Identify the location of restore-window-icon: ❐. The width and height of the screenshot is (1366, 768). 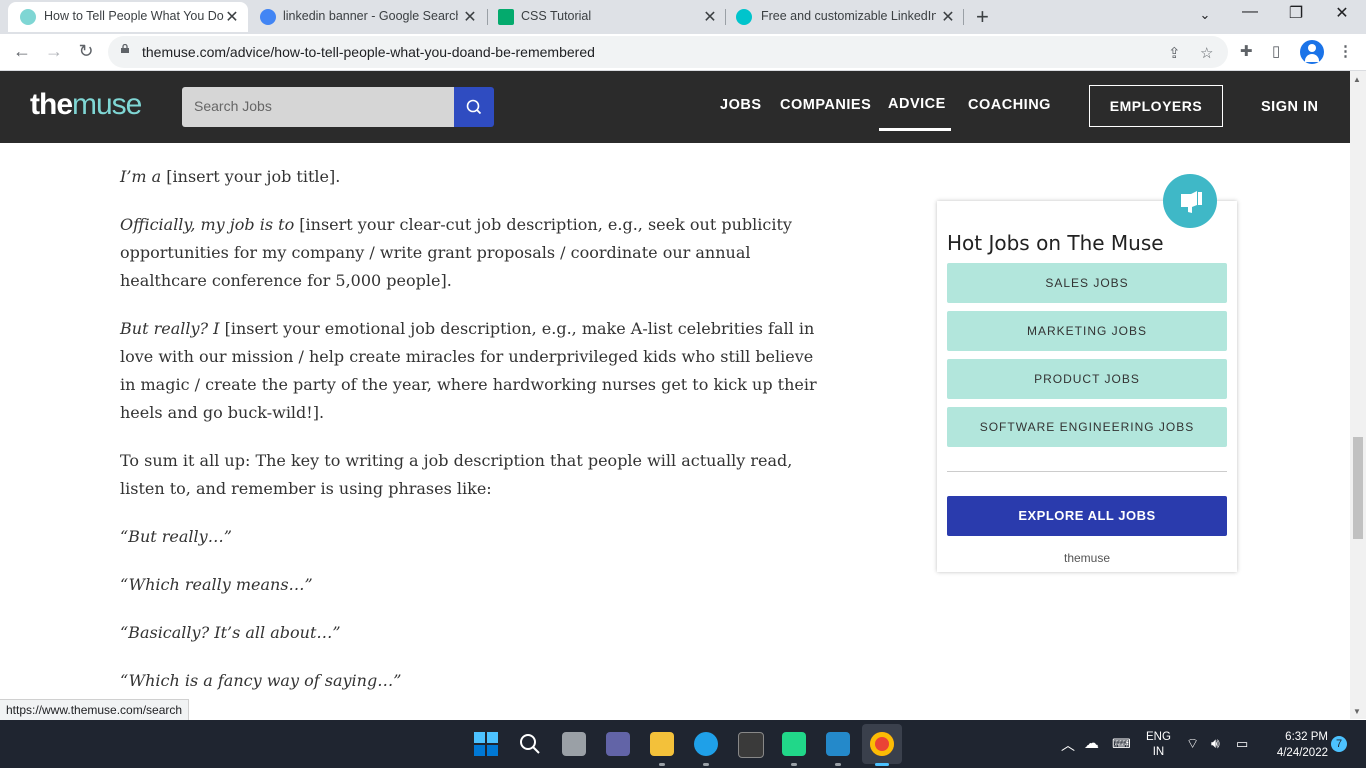
(1296, 13).